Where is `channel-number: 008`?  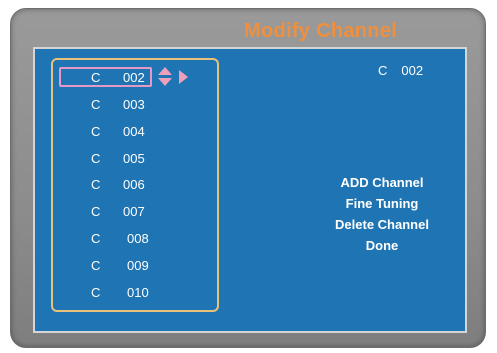 channel-number: 008 is located at coordinates (138, 238).